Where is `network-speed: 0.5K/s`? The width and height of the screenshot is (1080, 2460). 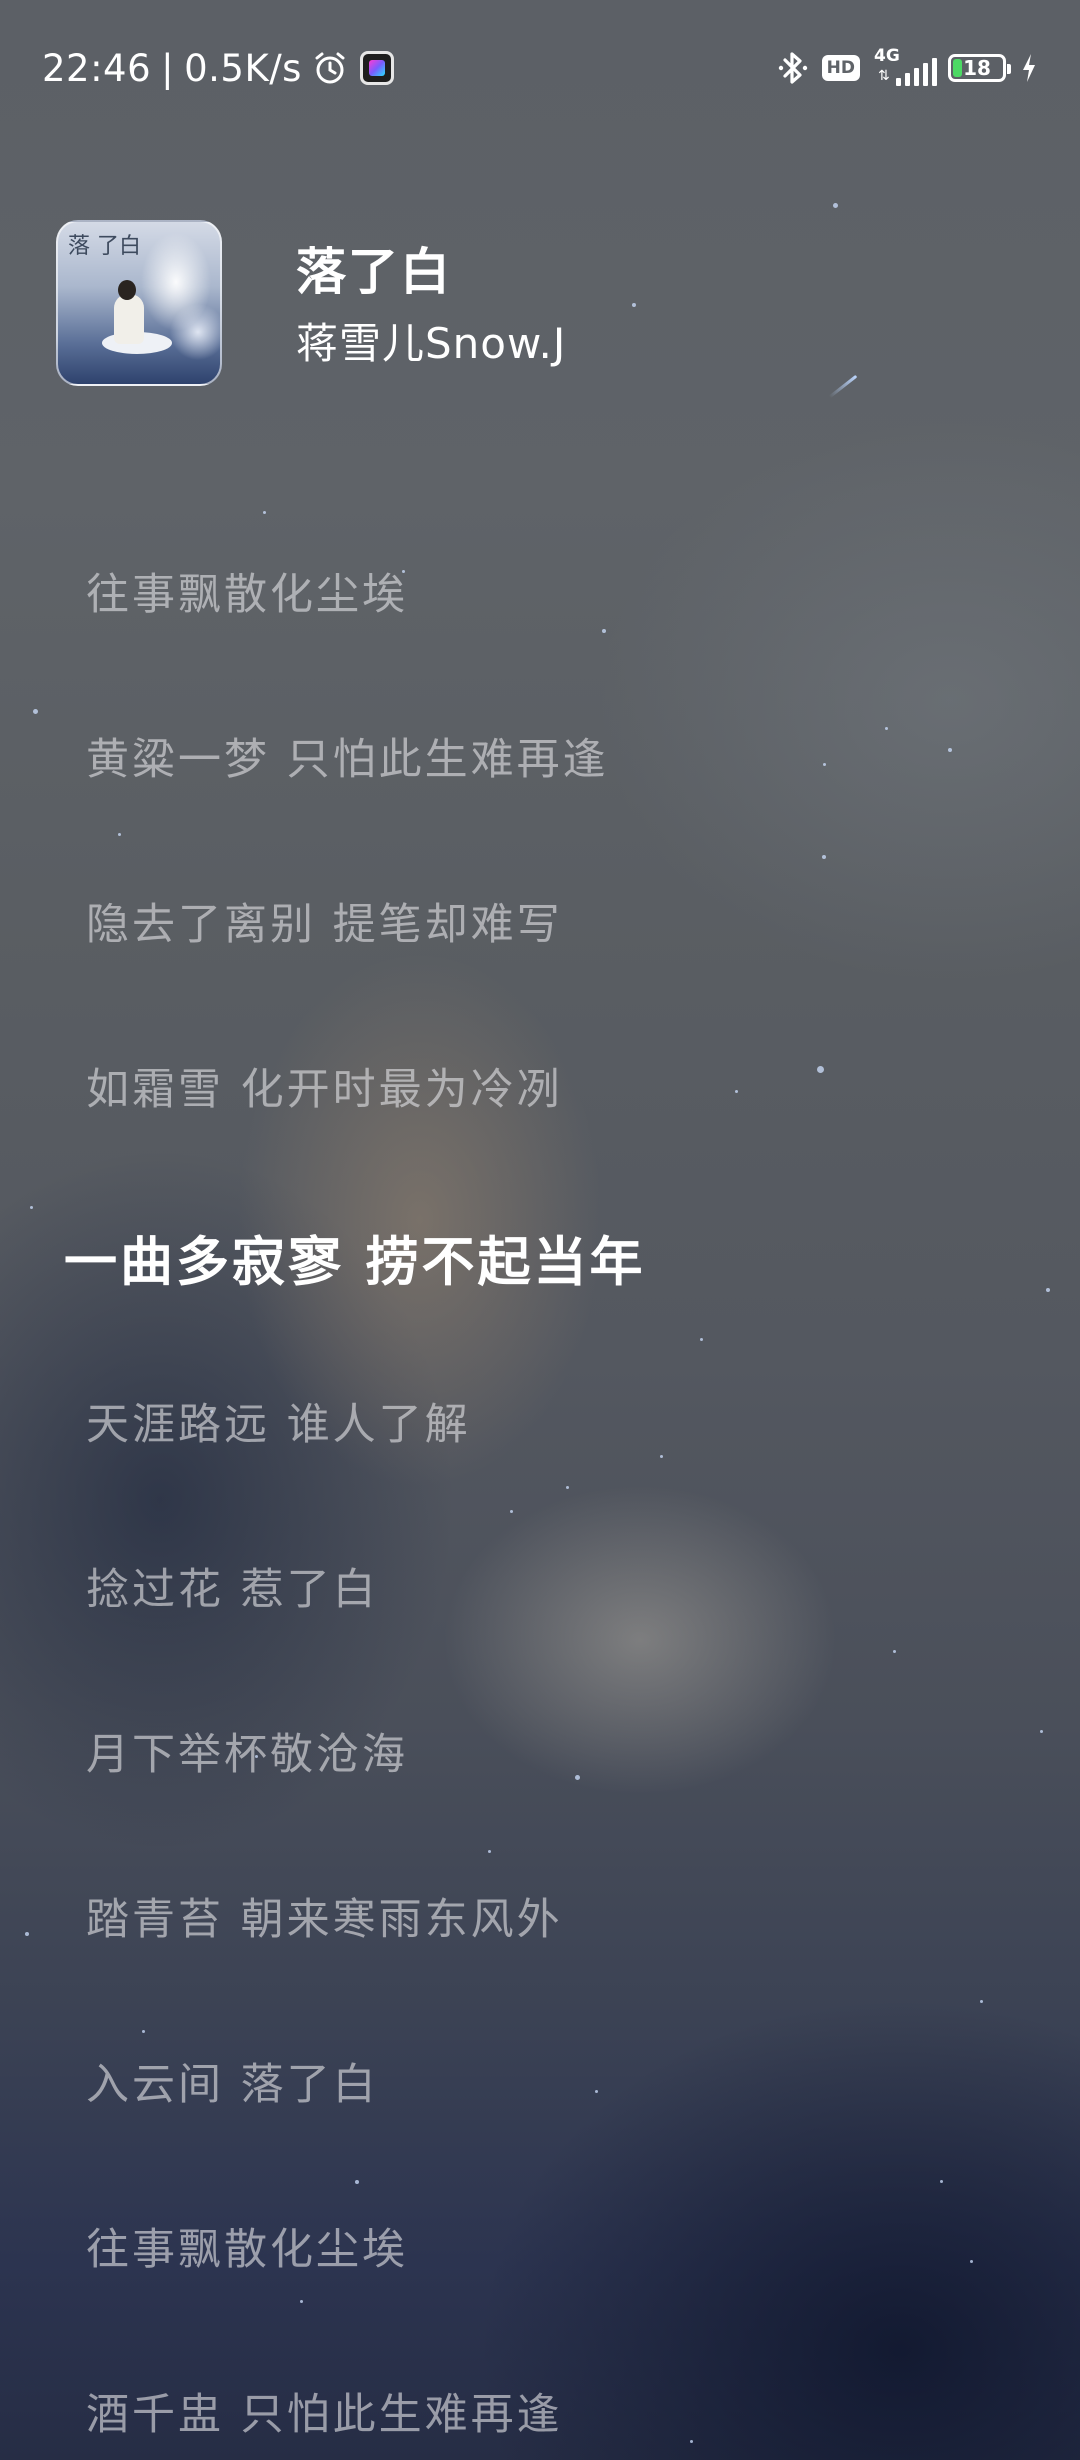 network-speed: 0.5K/s is located at coordinates (243, 68).